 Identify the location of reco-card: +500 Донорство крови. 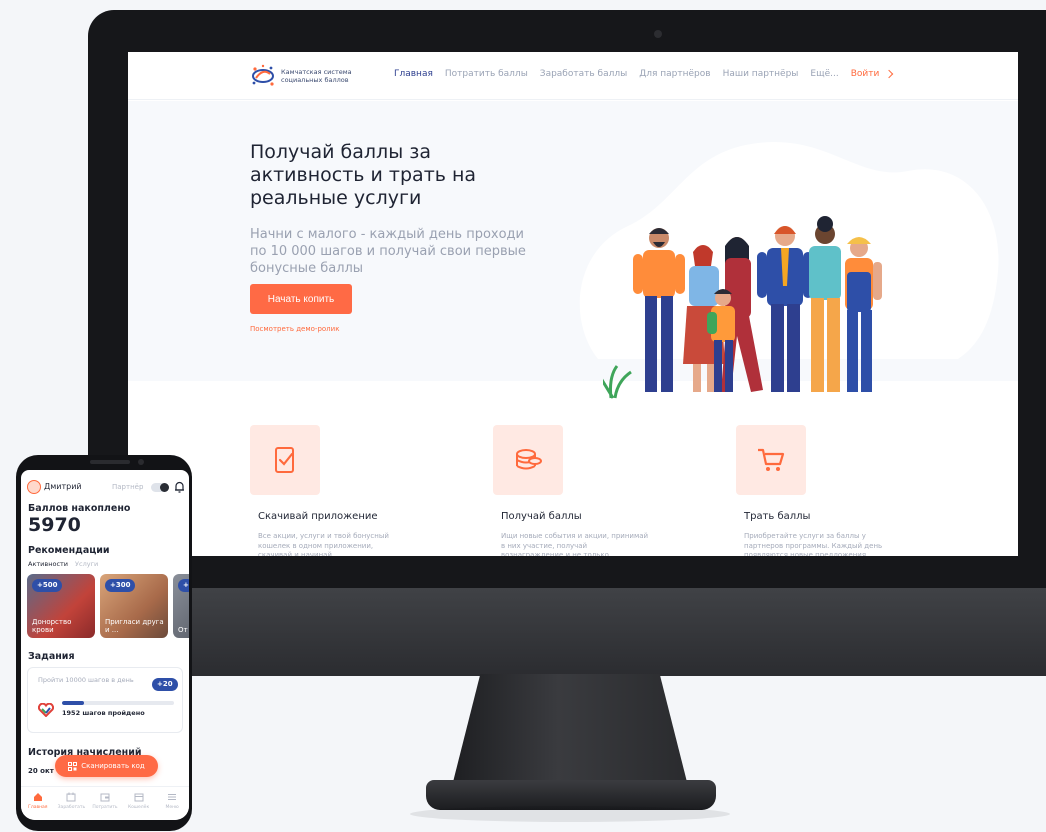
(61, 606).